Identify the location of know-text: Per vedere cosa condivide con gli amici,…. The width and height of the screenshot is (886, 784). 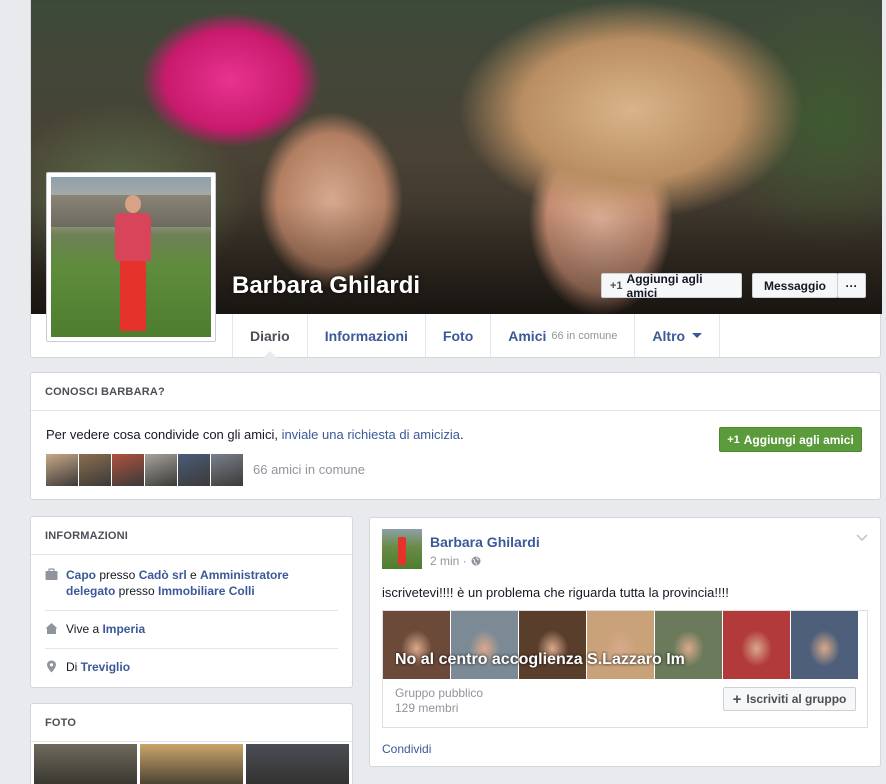
(255, 434).